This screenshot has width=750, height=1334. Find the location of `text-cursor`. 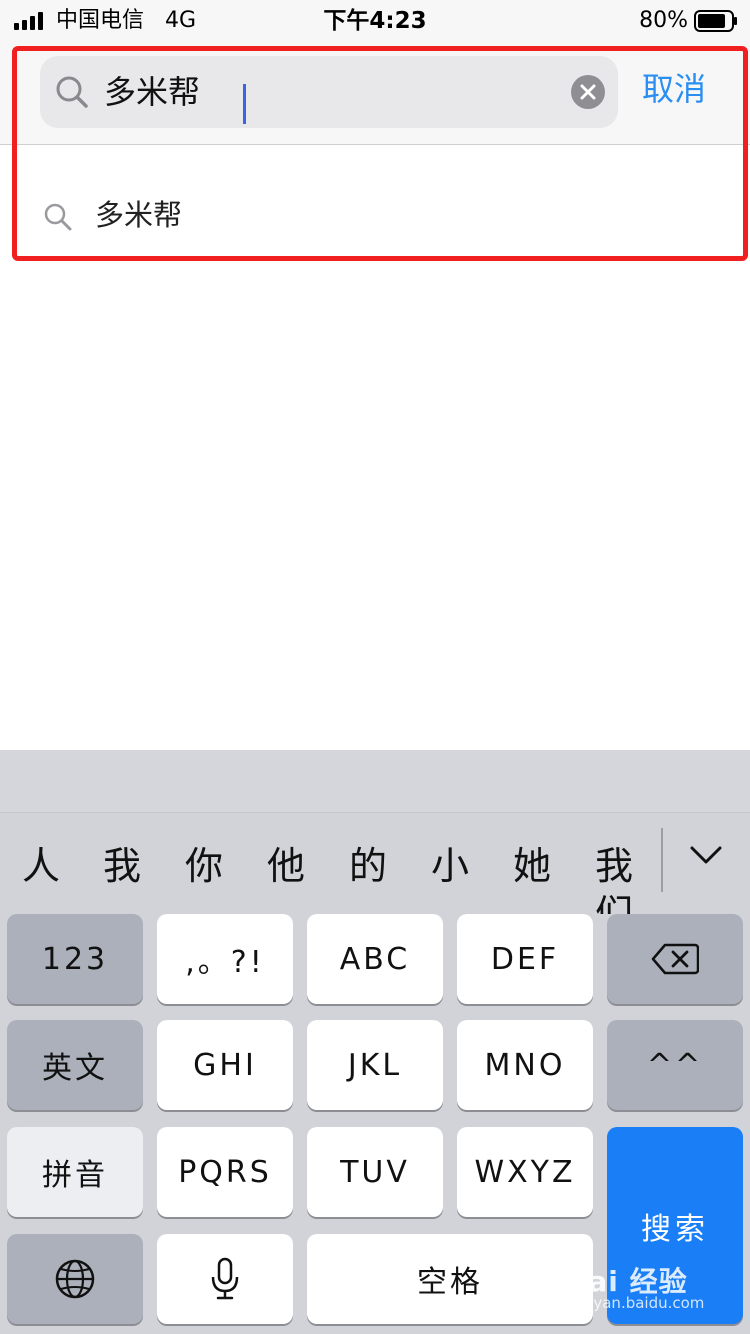

text-cursor is located at coordinates (244, 104).